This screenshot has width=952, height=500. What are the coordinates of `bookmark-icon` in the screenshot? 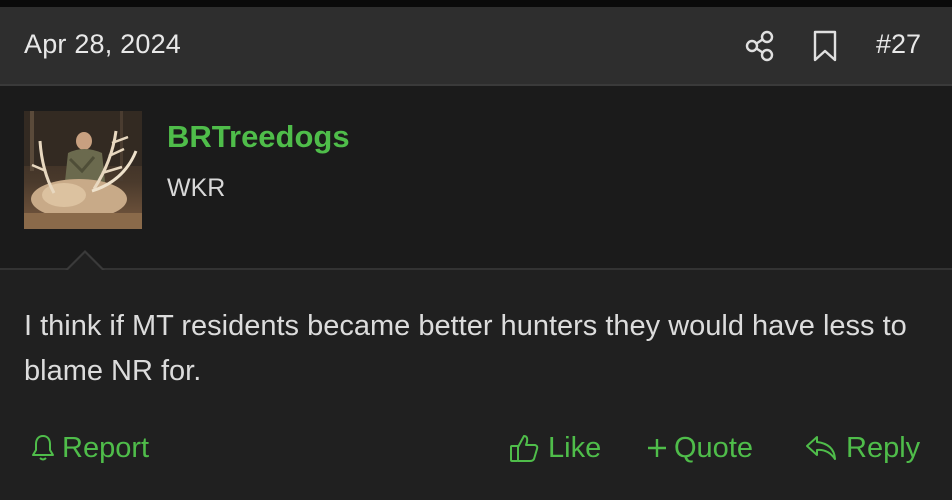 It's located at (825, 46).